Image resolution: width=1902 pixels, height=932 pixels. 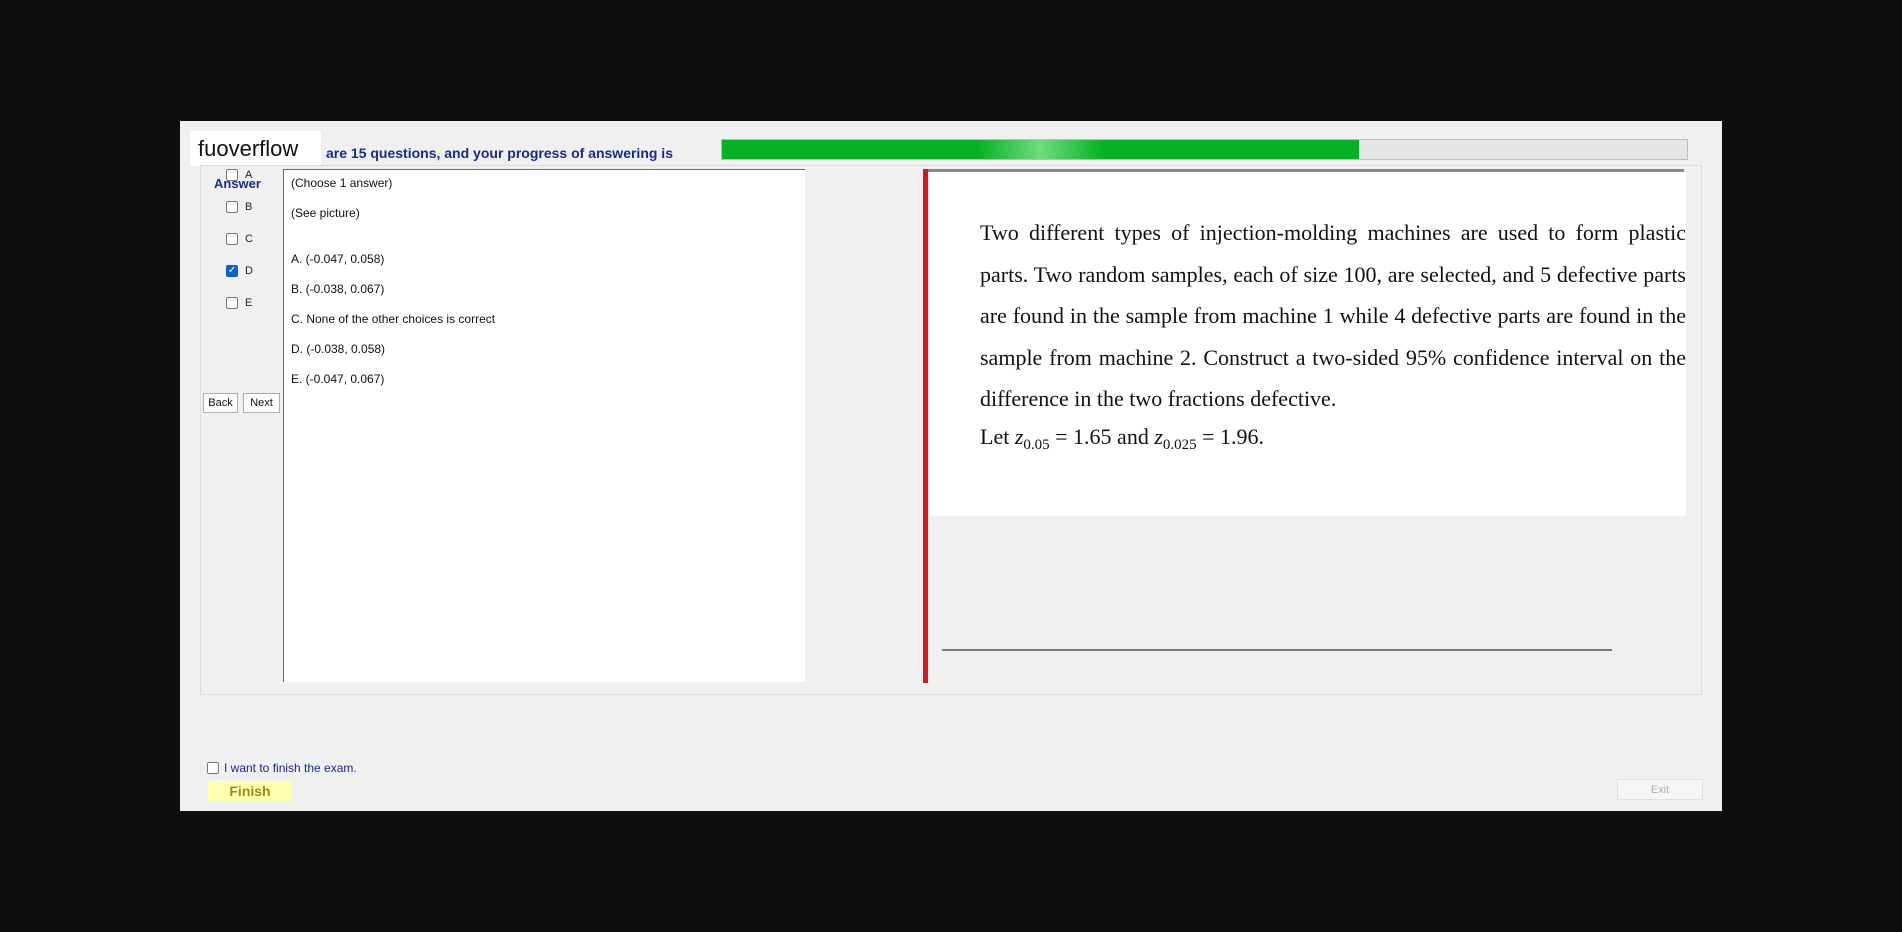 I want to click on exit-button: Exit, so click(x=1660, y=789).